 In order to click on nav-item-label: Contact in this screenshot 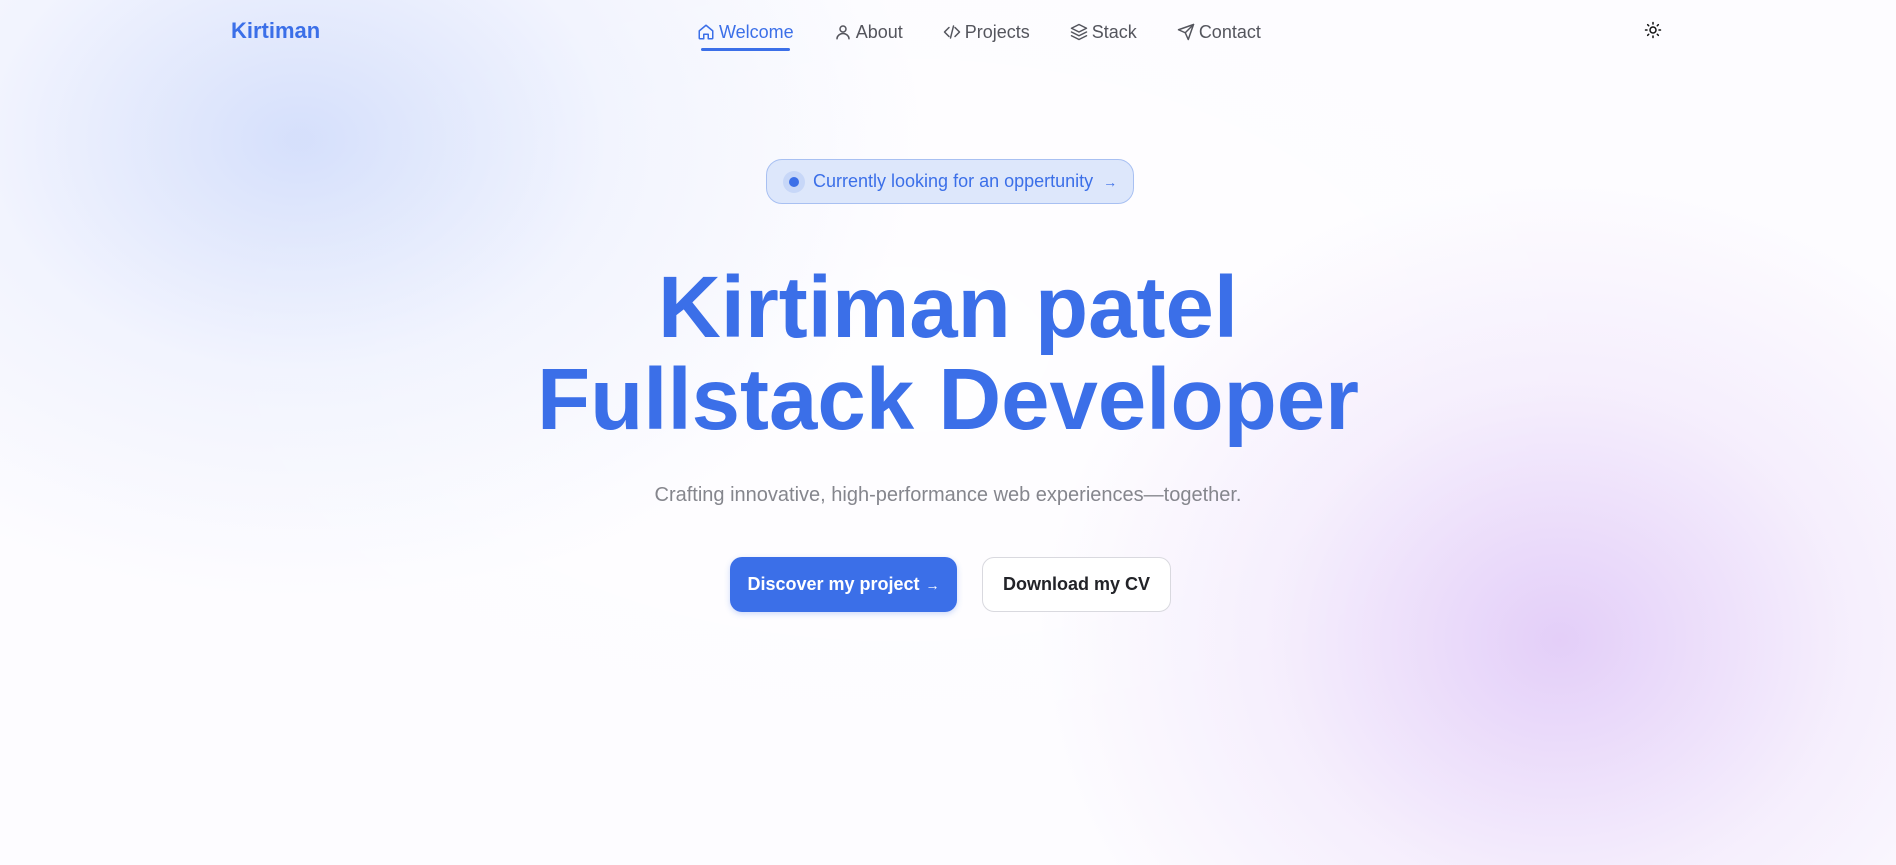, I will do `click(1229, 31)`.